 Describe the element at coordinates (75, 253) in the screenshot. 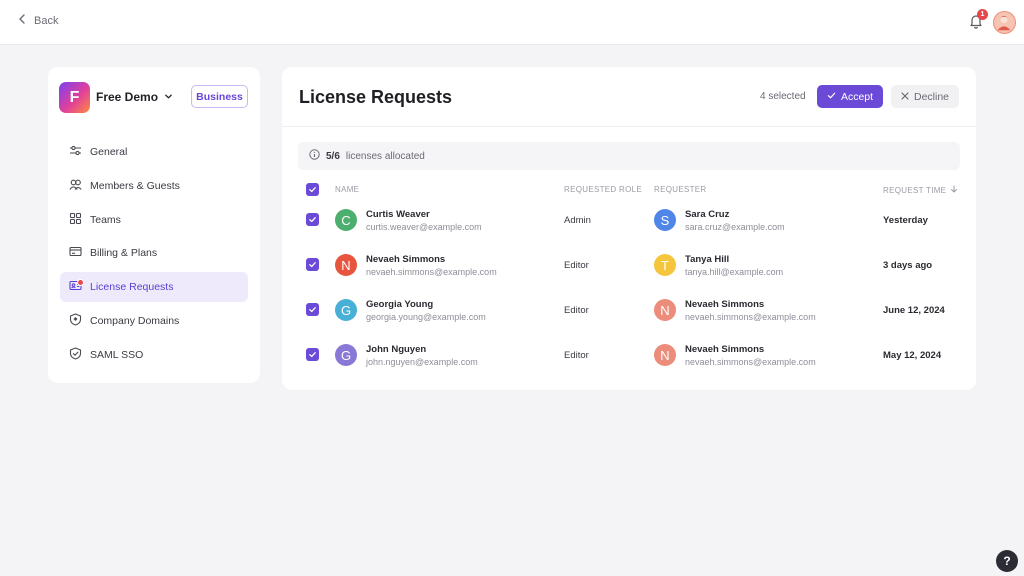

I see `credit-card-icon` at that location.